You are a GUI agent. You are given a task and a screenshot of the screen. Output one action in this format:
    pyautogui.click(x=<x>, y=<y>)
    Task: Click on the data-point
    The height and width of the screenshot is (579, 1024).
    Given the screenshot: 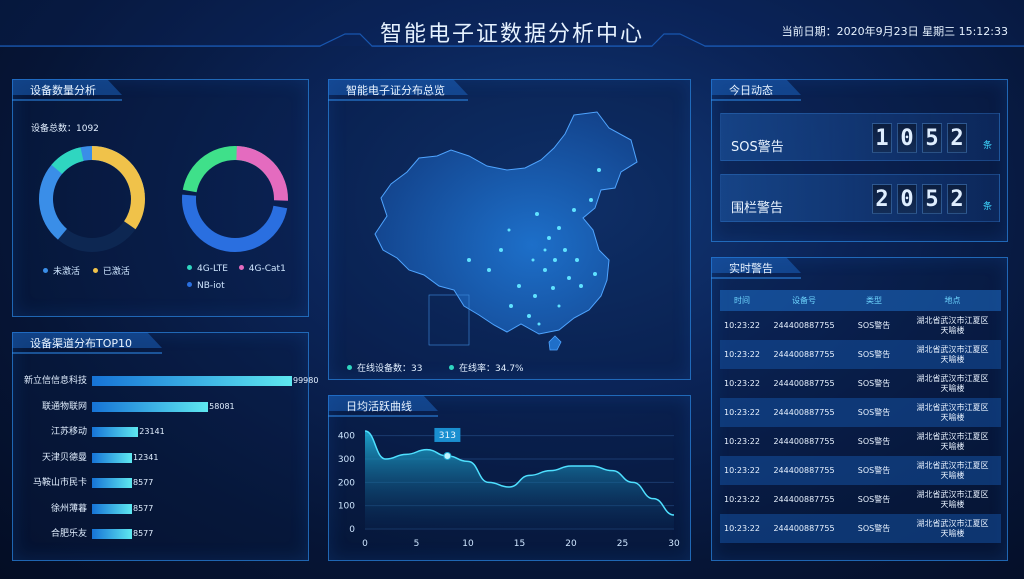 What is the action you would take?
    pyautogui.click(x=447, y=455)
    